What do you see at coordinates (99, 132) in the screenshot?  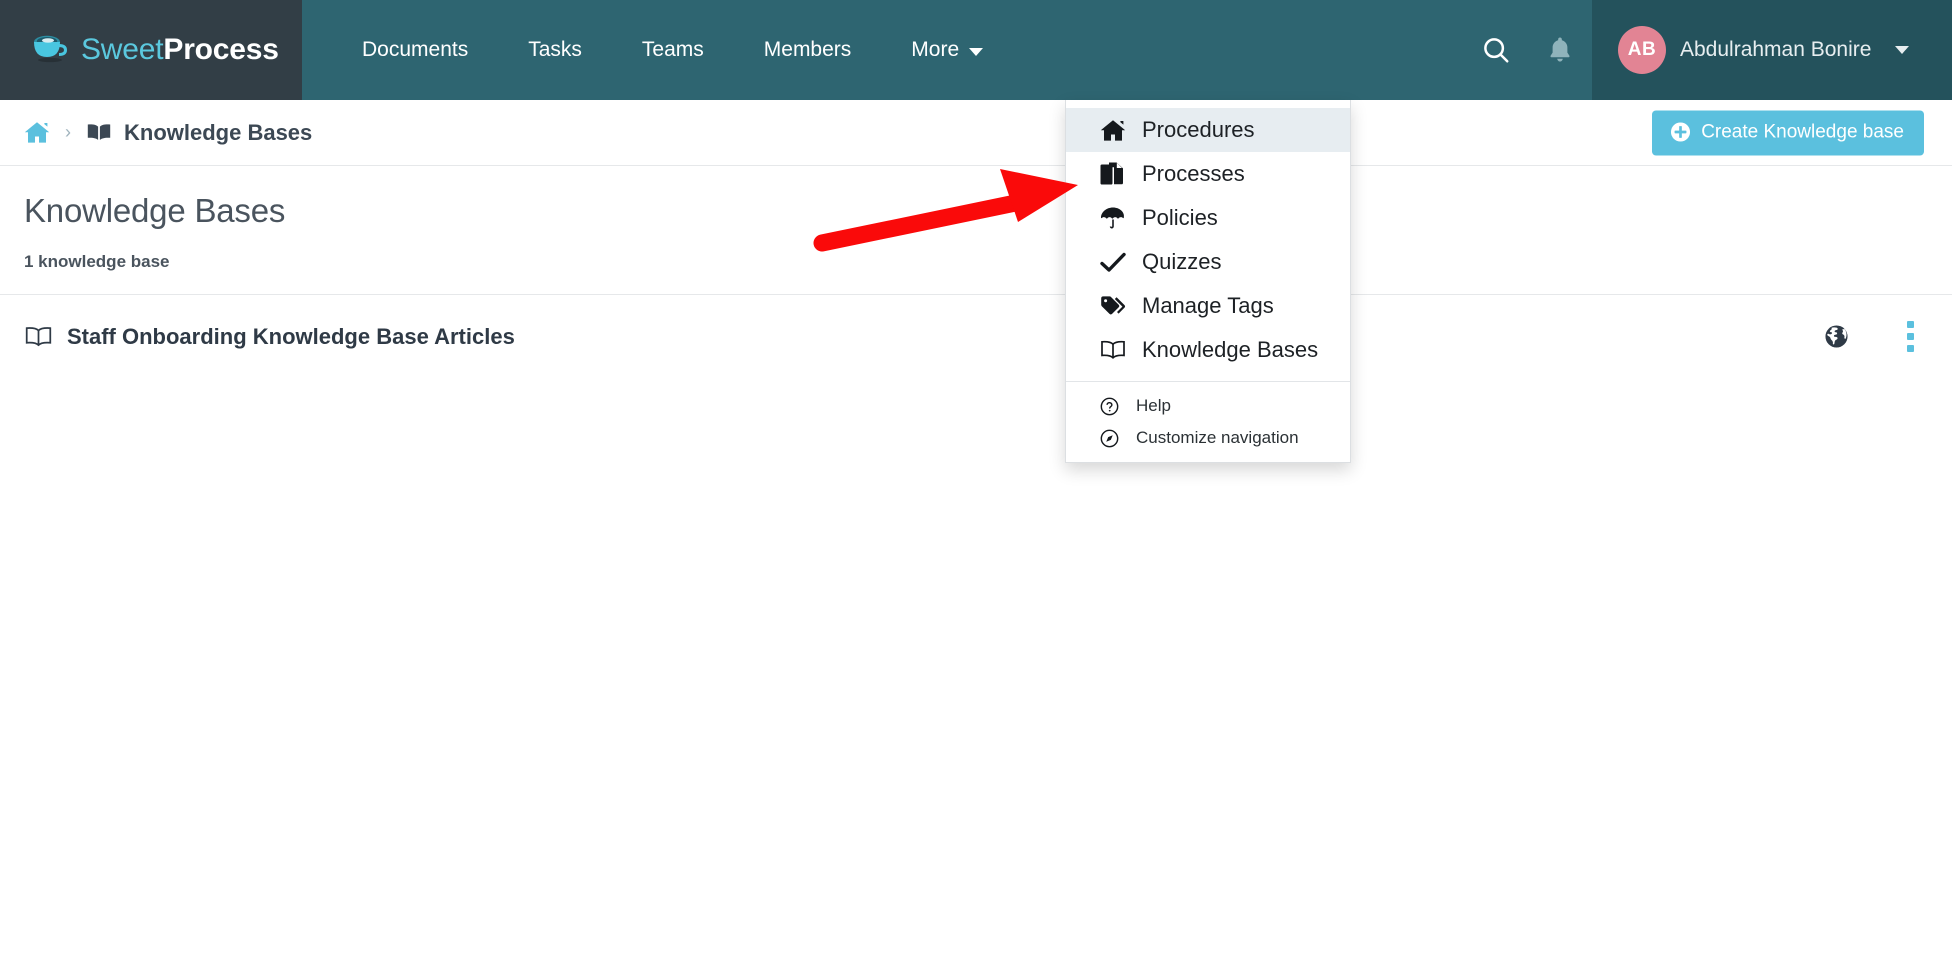 I see `book-icon` at bounding box center [99, 132].